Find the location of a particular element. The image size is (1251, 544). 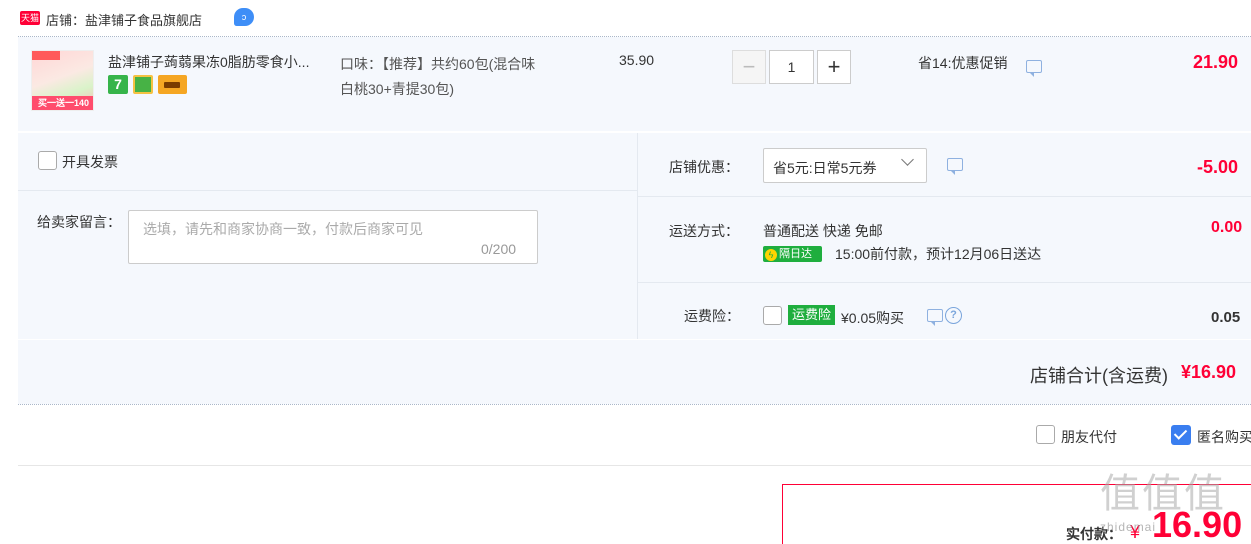

insurance-badge: 运费险 is located at coordinates (811, 315).